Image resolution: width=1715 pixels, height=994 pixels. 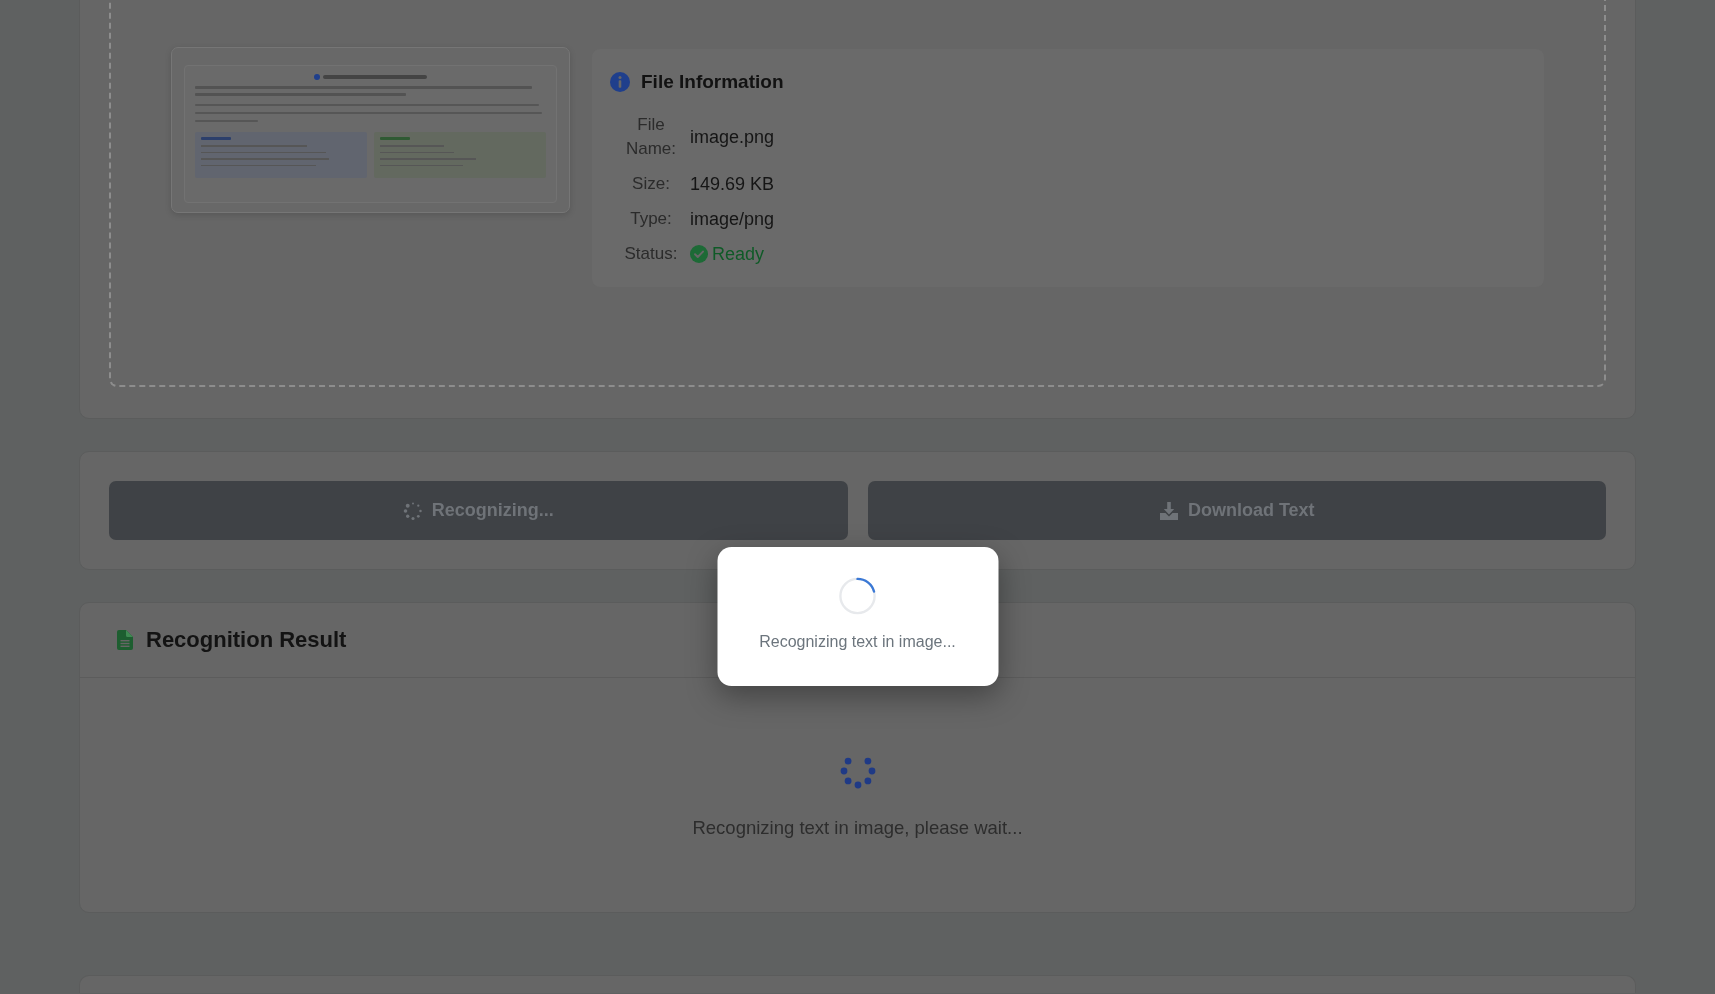 What do you see at coordinates (246, 640) in the screenshot?
I see `section-title: Recognition Result` at bounding box center [246, 640].